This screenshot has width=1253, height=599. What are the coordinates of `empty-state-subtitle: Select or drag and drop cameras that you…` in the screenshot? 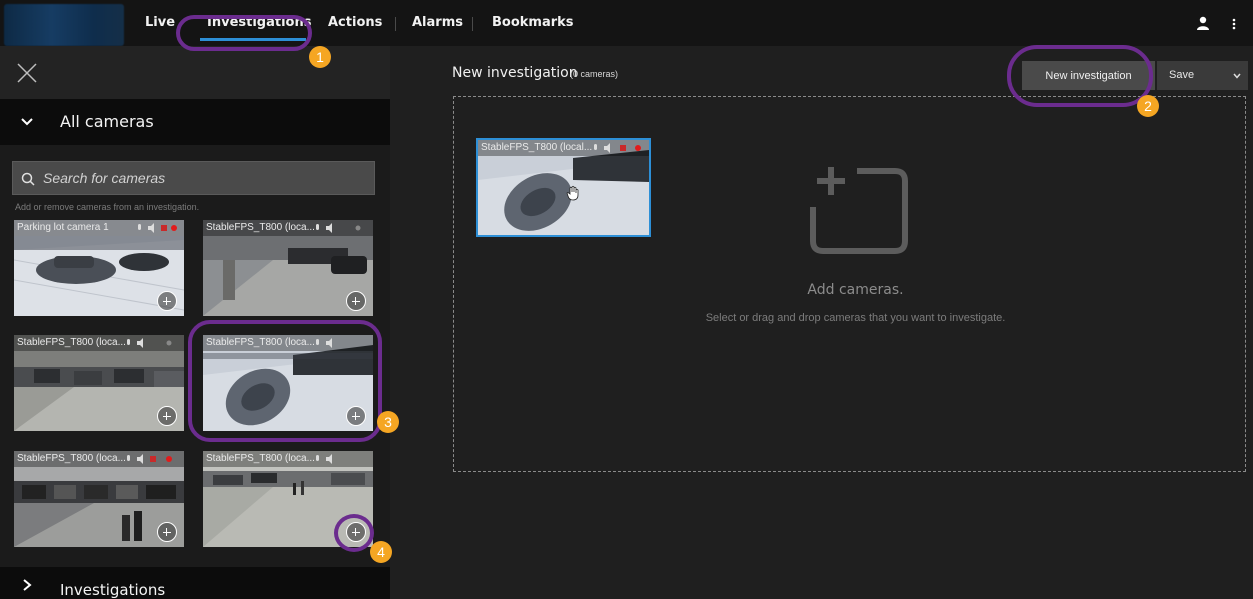 It's located at (855, 318).